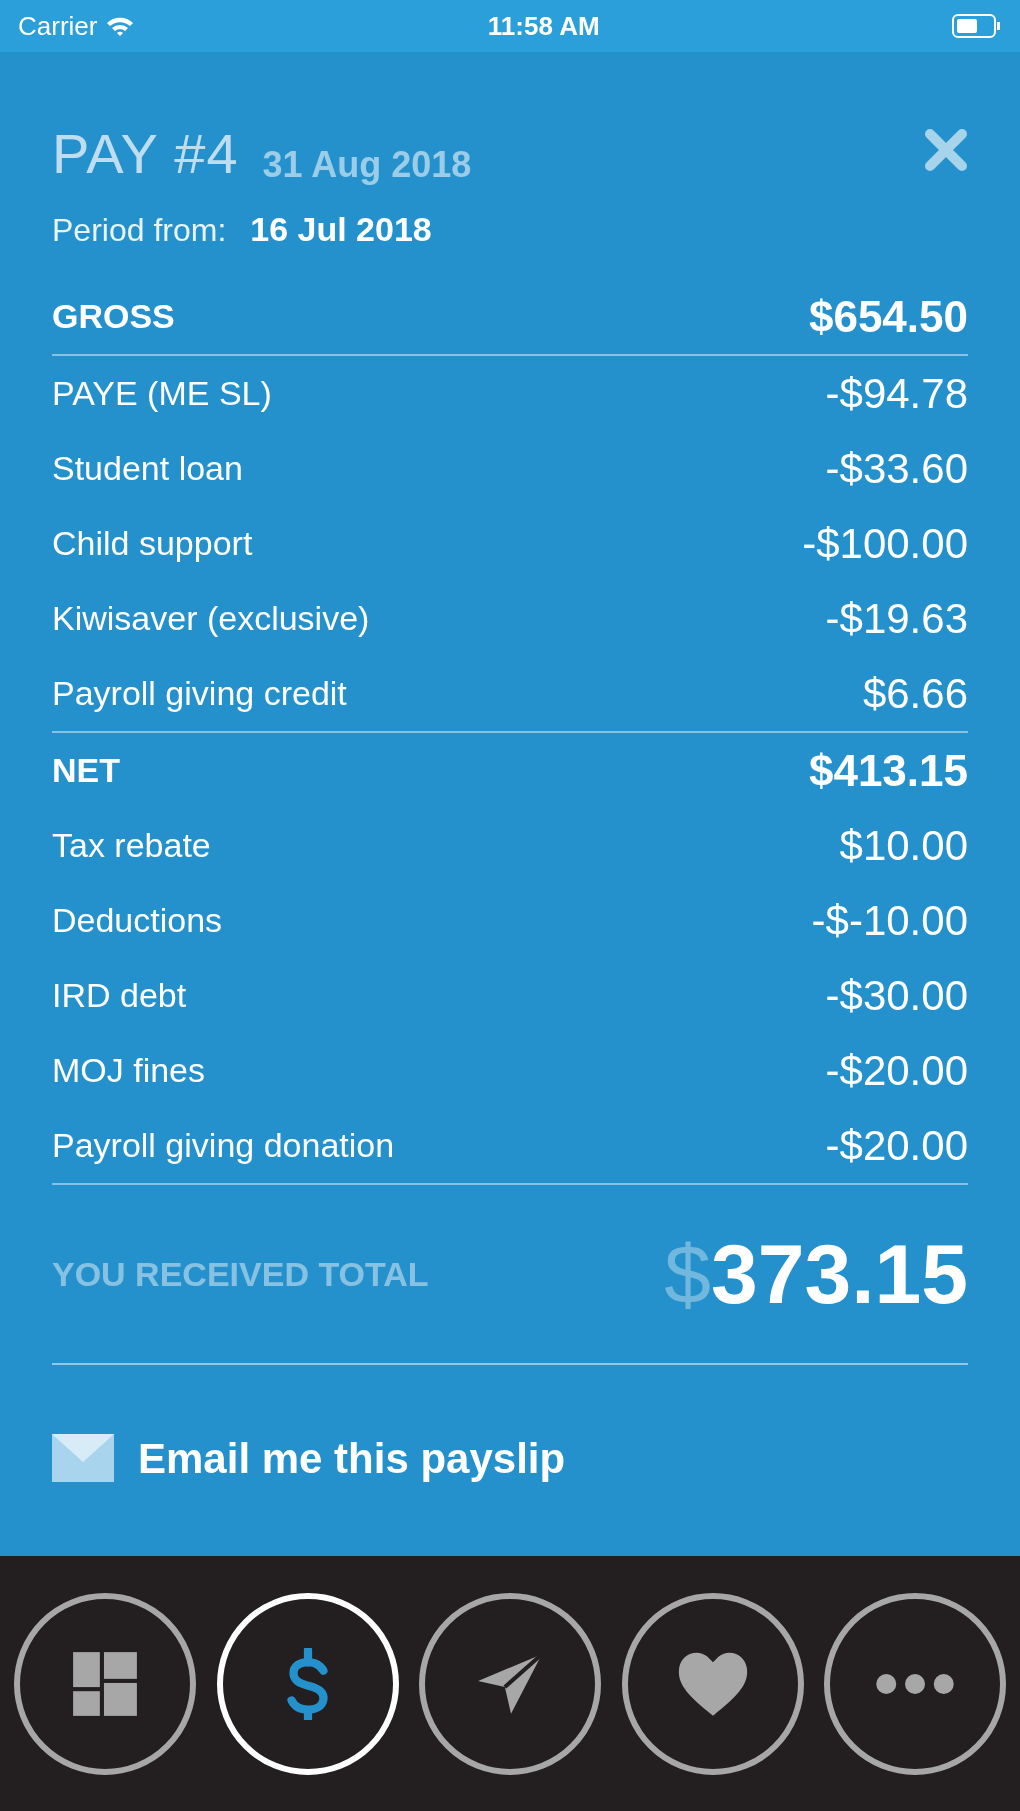  Describe the element at coordinates (86, 770) in the screenshot. I see `section-label: NET` at that location.